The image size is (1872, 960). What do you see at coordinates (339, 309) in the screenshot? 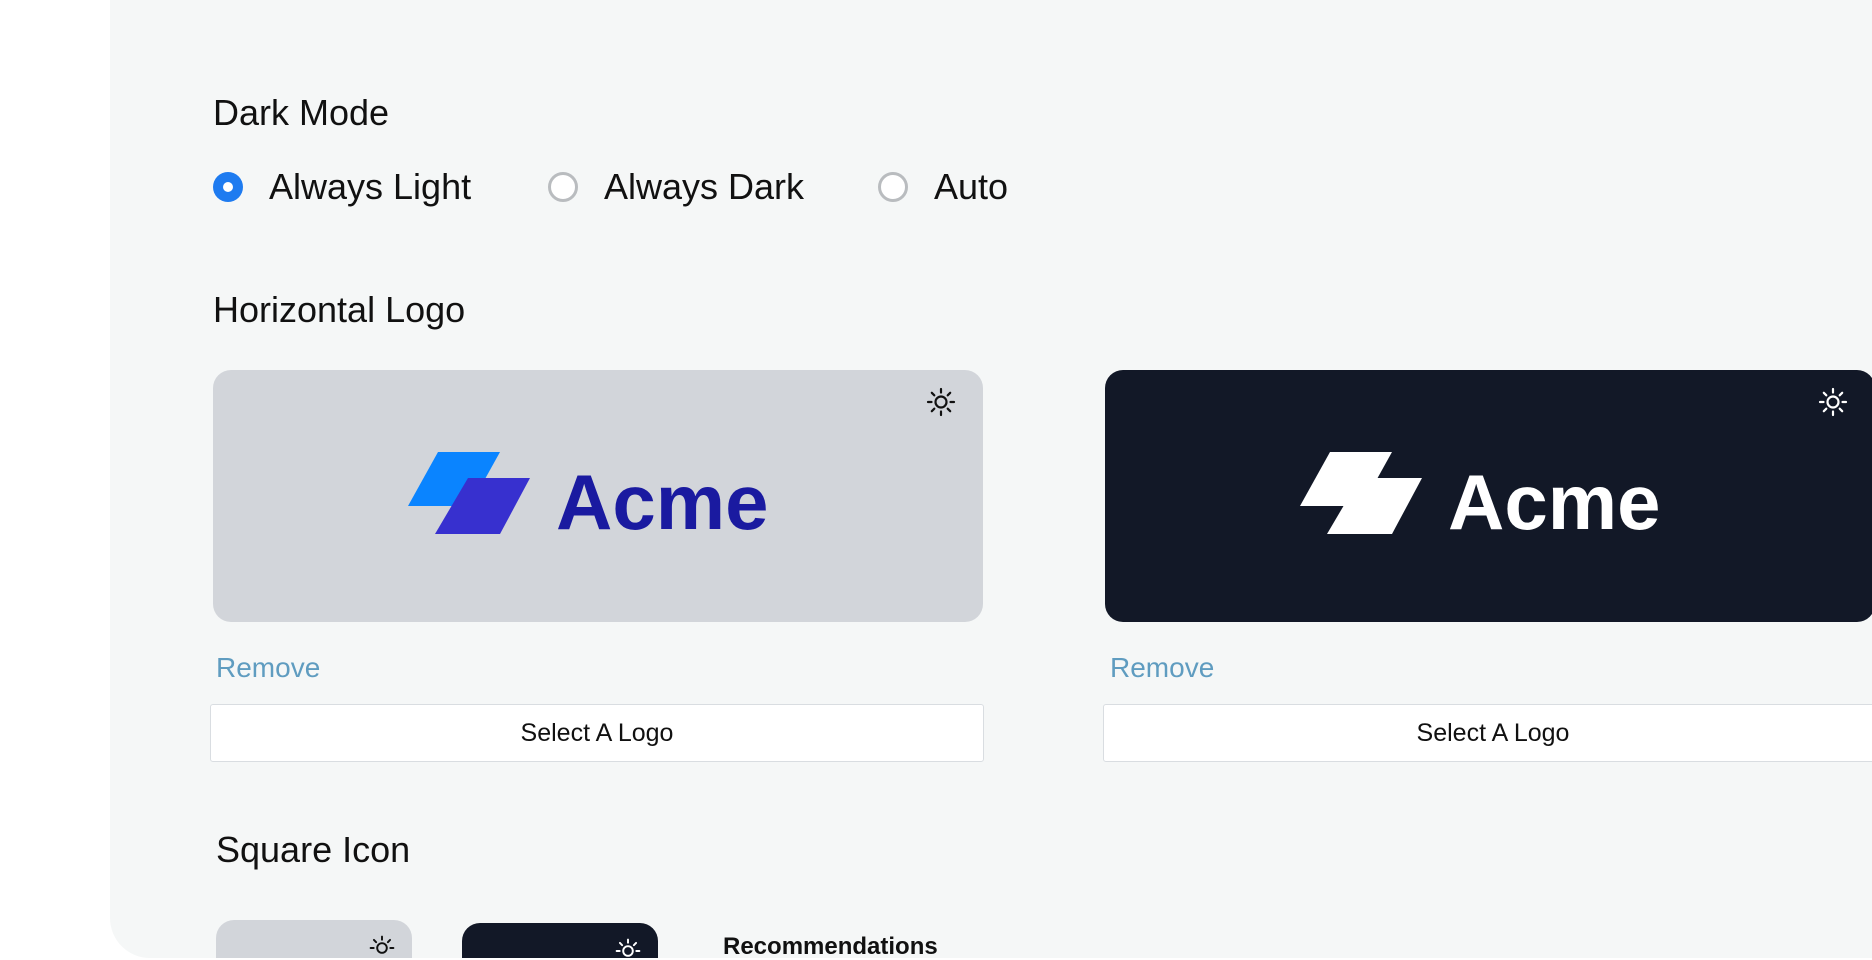
I see `horizontal-logo-title: Horizontal Logo` at bounding box center [339, 309].